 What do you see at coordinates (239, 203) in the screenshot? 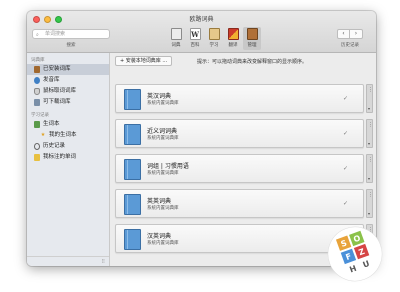
I see `dictionary-card: 英英词典 系统内置词典库 ✓` at bounding box center [239, 203].